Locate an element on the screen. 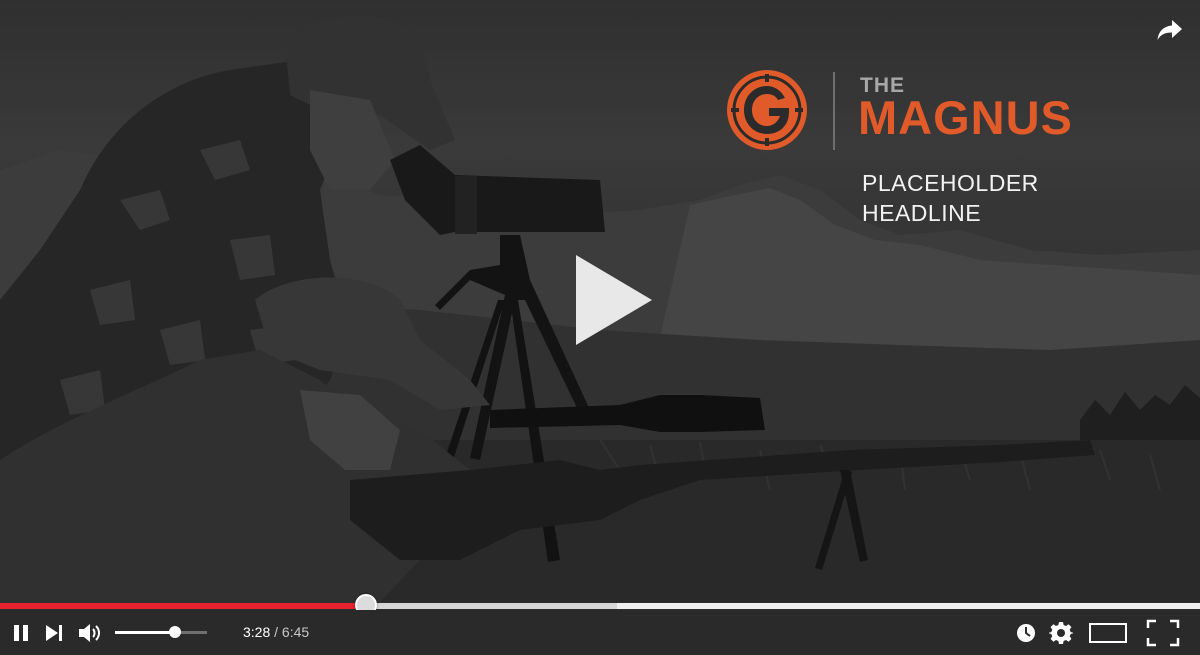  headline: PLACEHOLDER HEADLINE is located at coordinates (992, 198).